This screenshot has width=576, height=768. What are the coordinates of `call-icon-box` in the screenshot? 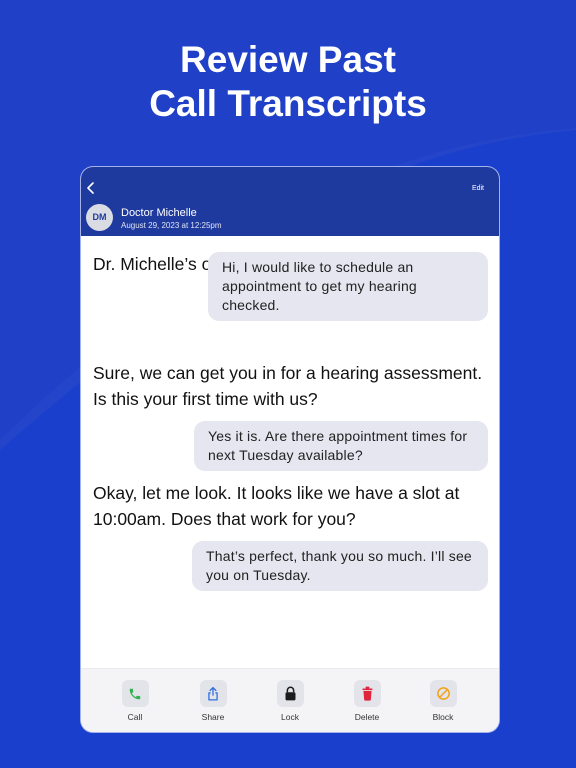 It's located at (135, 693).